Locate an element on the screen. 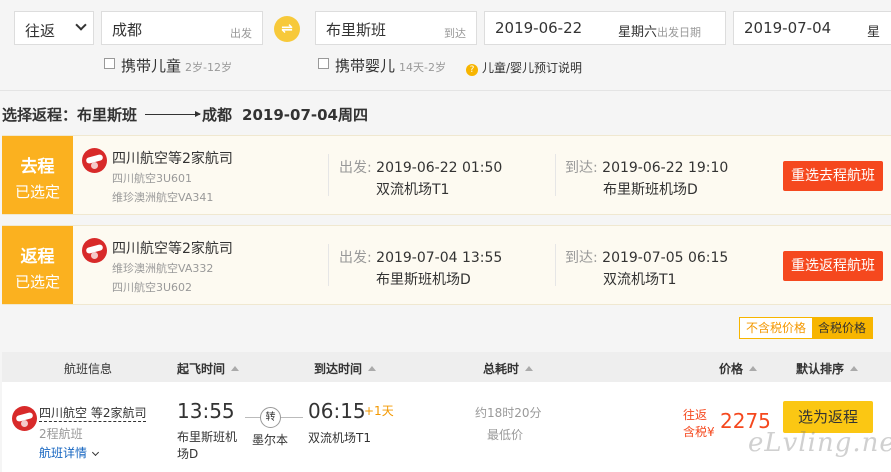 This screenshot has height=472, width=891. transfer-city: 墨尔本 is located at coordinates (270, 440).